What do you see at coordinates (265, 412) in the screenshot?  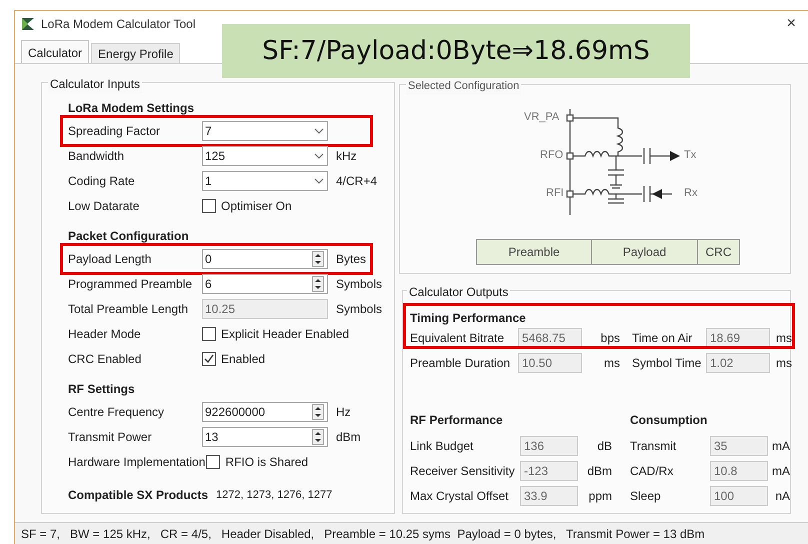 I see `spin-box: 922600000` at bounding box center [265, 412].